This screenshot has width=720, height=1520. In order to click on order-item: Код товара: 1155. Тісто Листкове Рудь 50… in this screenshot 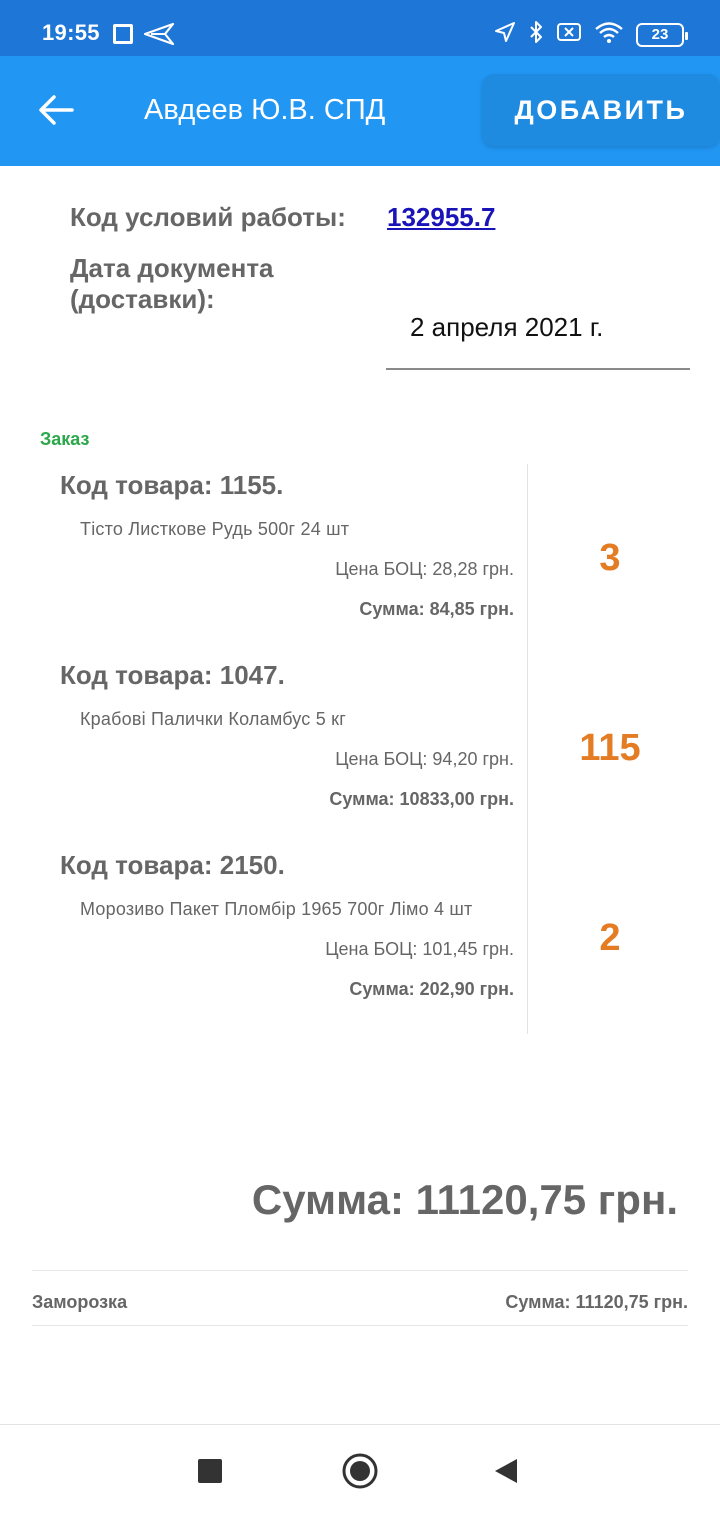, I will do `click(360, 559)`.